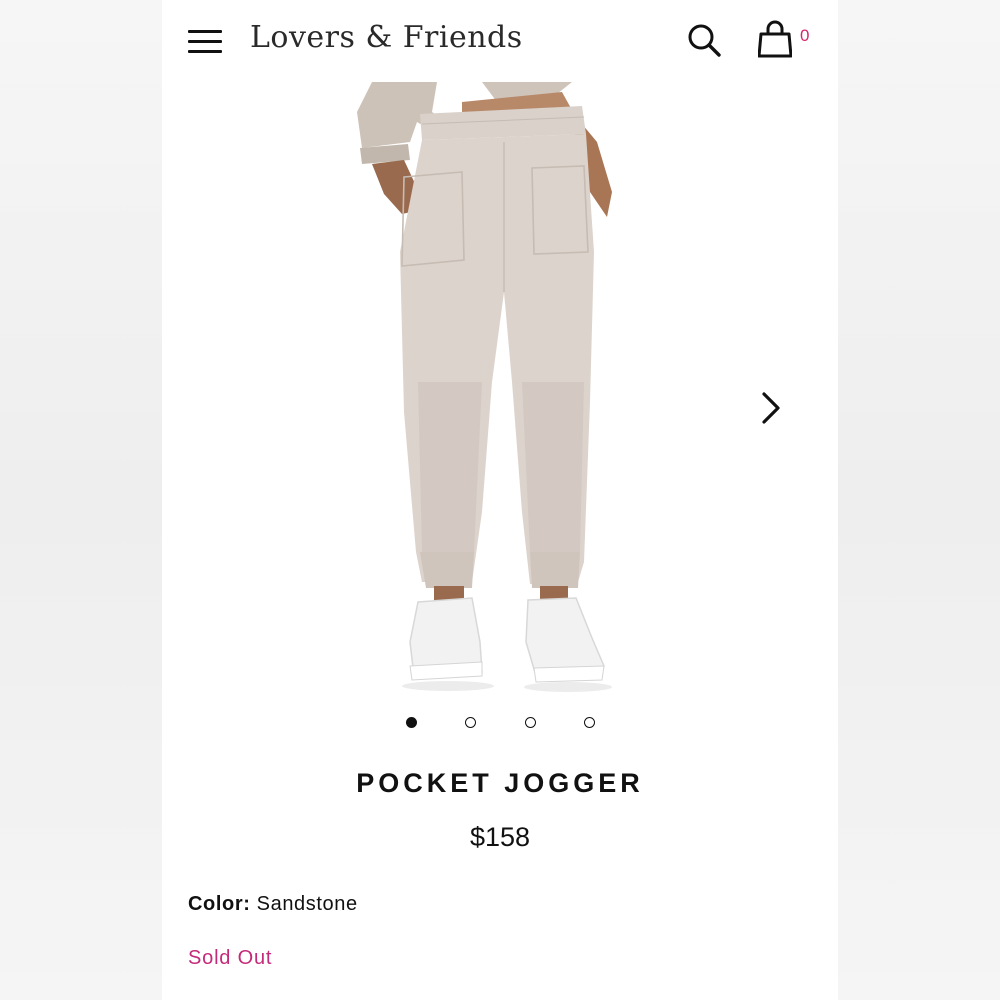 The height and width of the screenshot is (1000, 1000). Describe the element at coordinates (500, 837) in the screenshot. I see `product-price: $158` at that location.